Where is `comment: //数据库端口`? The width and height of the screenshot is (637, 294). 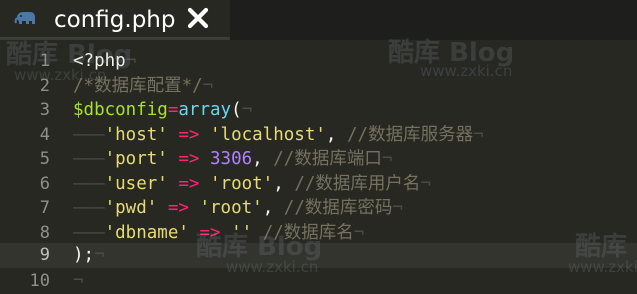 comment: //数据库端口 is located at coordinates (327, 159).